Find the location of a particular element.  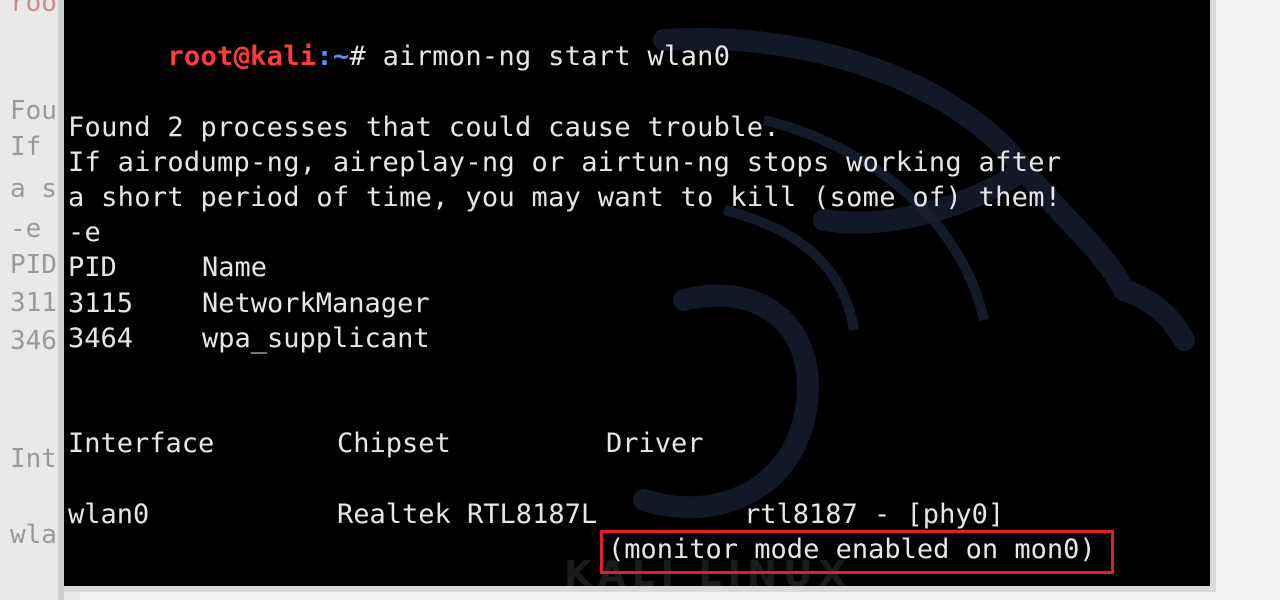

process-name: NetworkManager is located at coordinates (316, 303).